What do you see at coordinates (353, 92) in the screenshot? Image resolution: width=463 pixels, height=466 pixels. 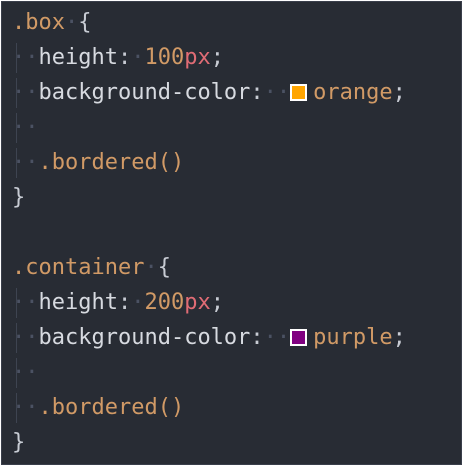 I see `color-value: orange` at bounding box center [353, 92].